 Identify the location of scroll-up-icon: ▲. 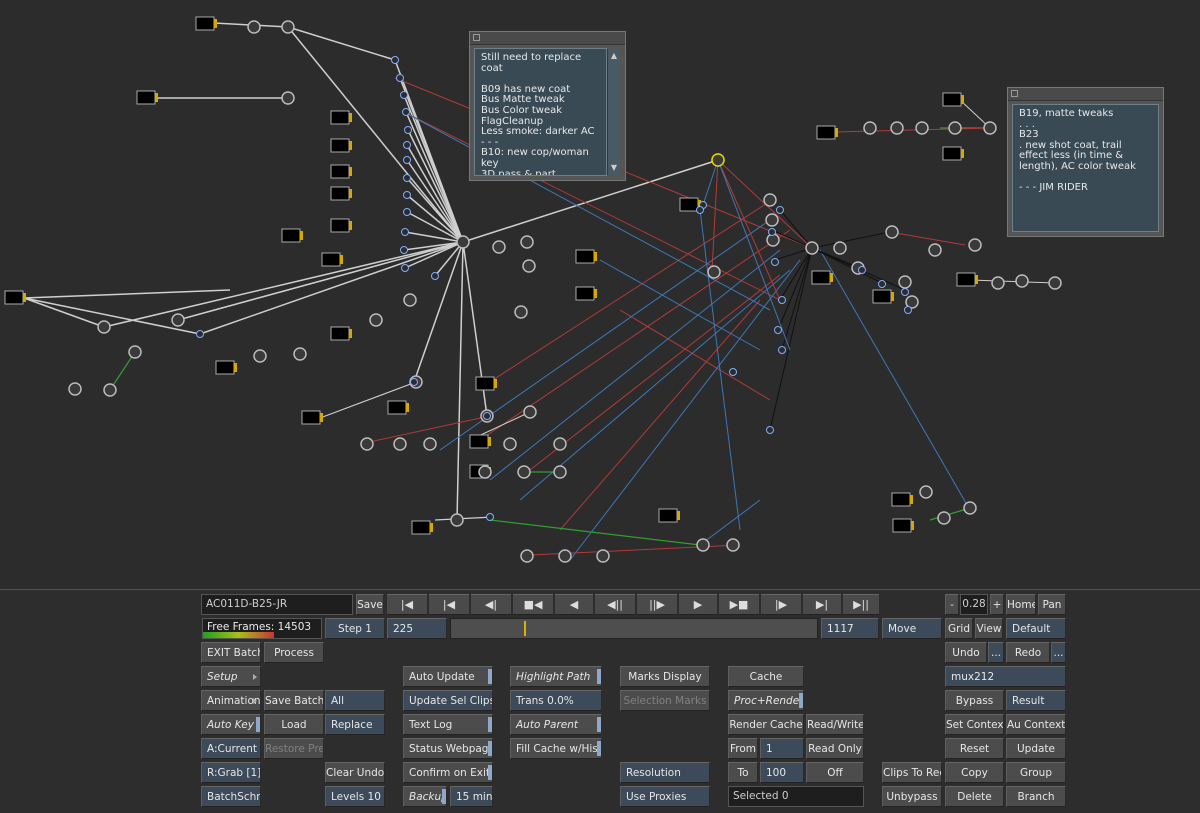
(614, 56).